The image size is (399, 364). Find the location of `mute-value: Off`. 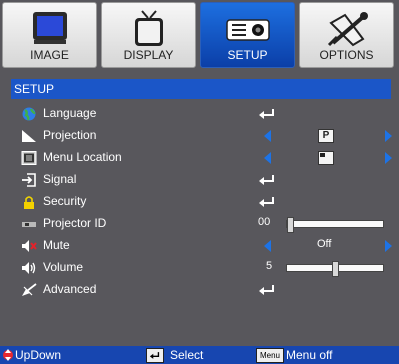

mute-value: Off is located at coordinates (324, 244).